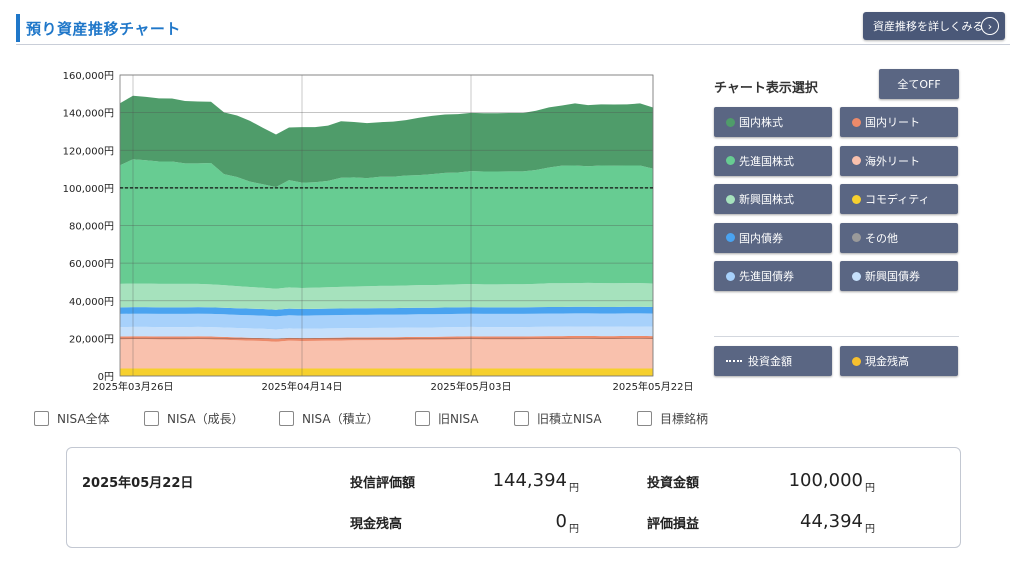 This screenshot has width=1024, height=567. What do you see at coordinates (990, 26) in the screenshot?
I see `chevron-right-circle-icon: ›` at bounding box center [990, 26].